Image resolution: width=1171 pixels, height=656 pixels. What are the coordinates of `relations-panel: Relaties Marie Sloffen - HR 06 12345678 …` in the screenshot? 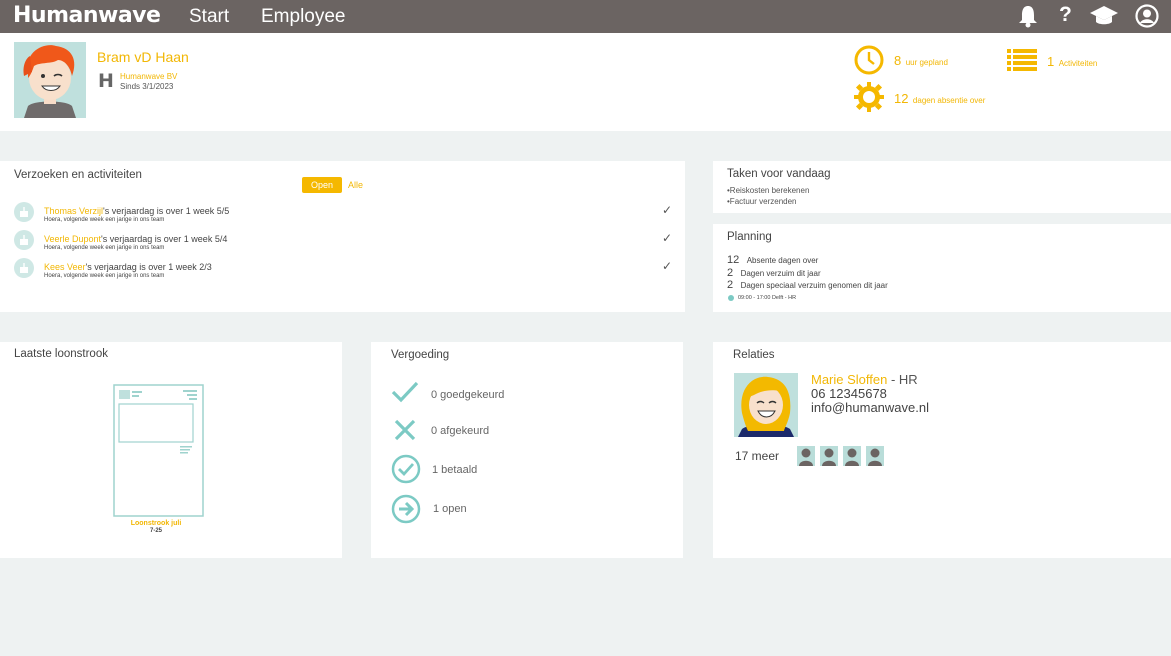 It's located at (942, 450).